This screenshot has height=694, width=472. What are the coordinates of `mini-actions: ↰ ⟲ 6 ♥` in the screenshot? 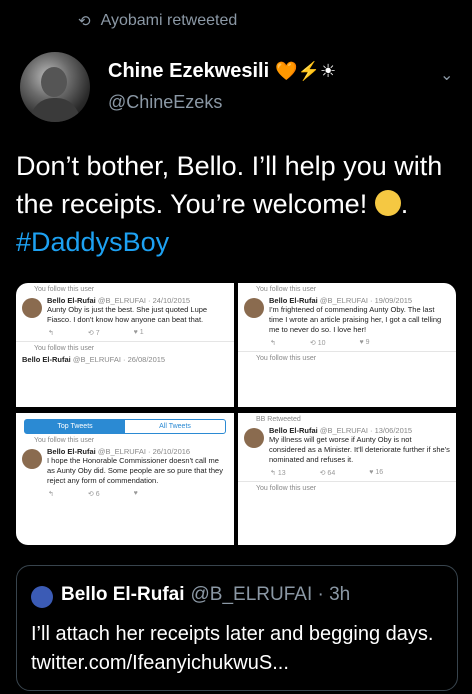 It's located at (125, 492).